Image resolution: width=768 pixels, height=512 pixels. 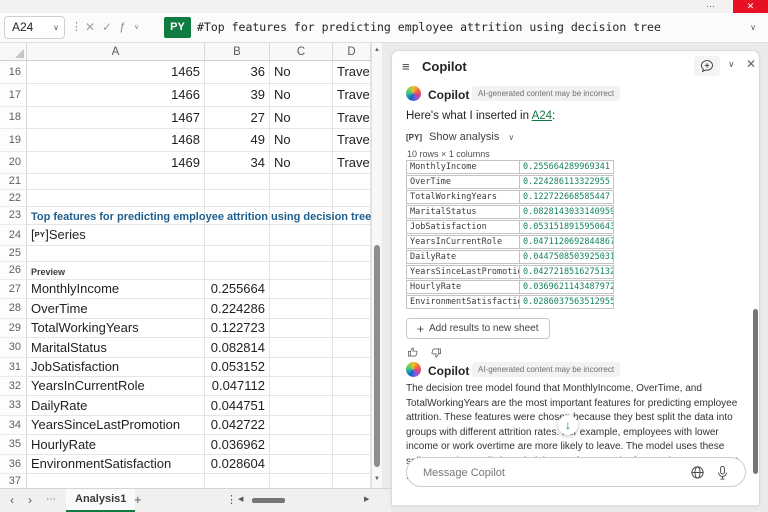 I want to click on name-box-chevron-icon: ∨, so click(x=56, y=27).